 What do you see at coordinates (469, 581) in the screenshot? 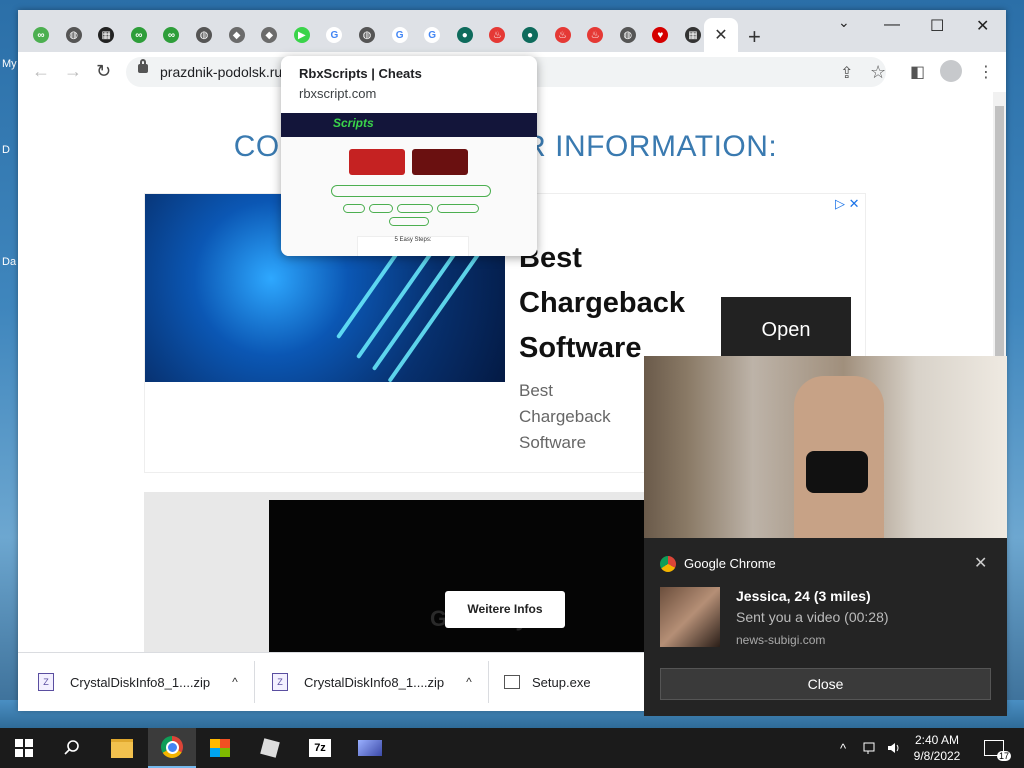
I see `ad-video-area` at bounding box center [469, 581].